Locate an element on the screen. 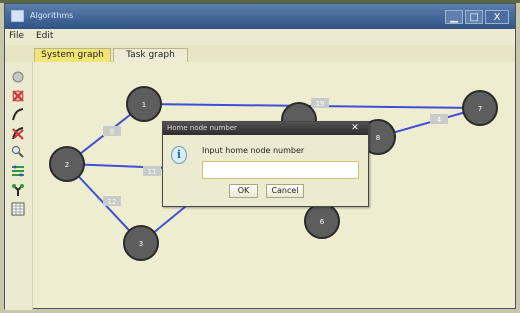  dialog-title-bar: Home node number ✕ is located at coordinates (265, 128).